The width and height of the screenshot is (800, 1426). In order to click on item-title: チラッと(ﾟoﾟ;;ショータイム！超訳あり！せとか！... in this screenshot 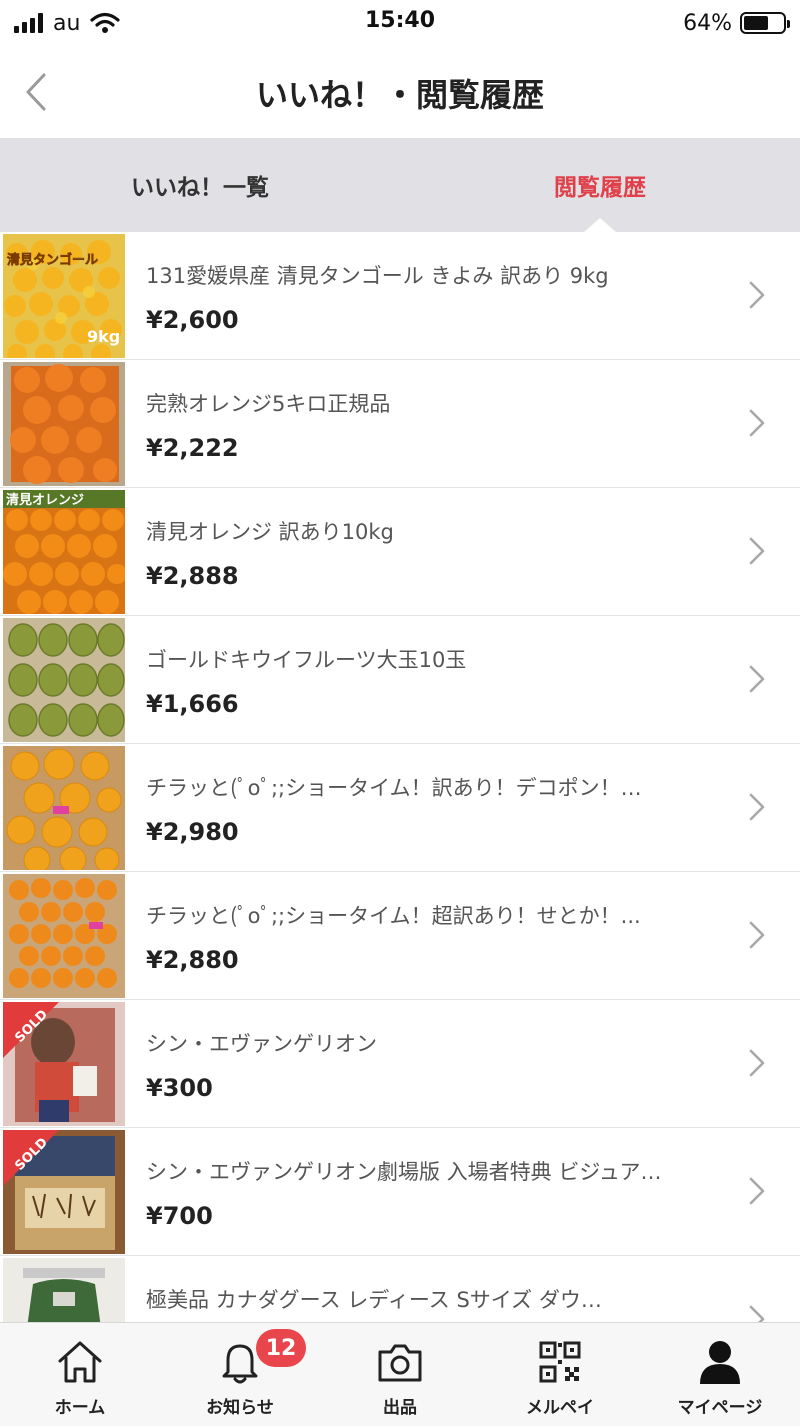, I will do `click(393, 916)`.